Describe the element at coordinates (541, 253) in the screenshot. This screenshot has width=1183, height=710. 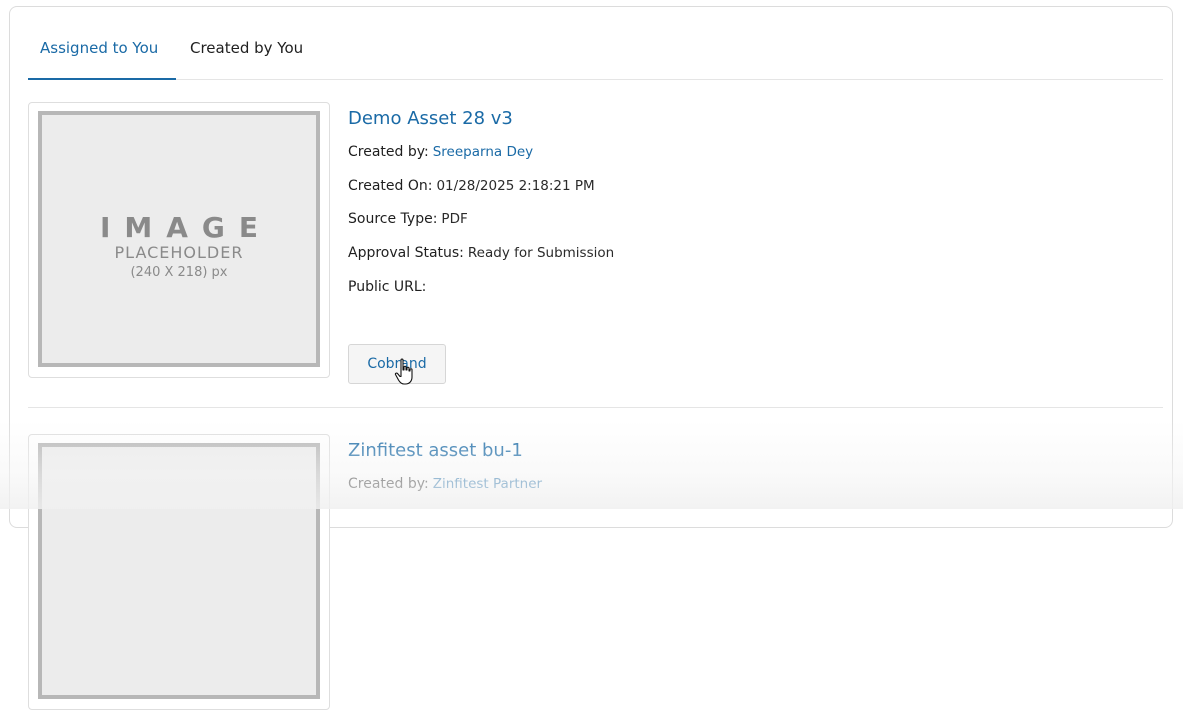
I see `approval-status-value: Ready for Submission` at that location.